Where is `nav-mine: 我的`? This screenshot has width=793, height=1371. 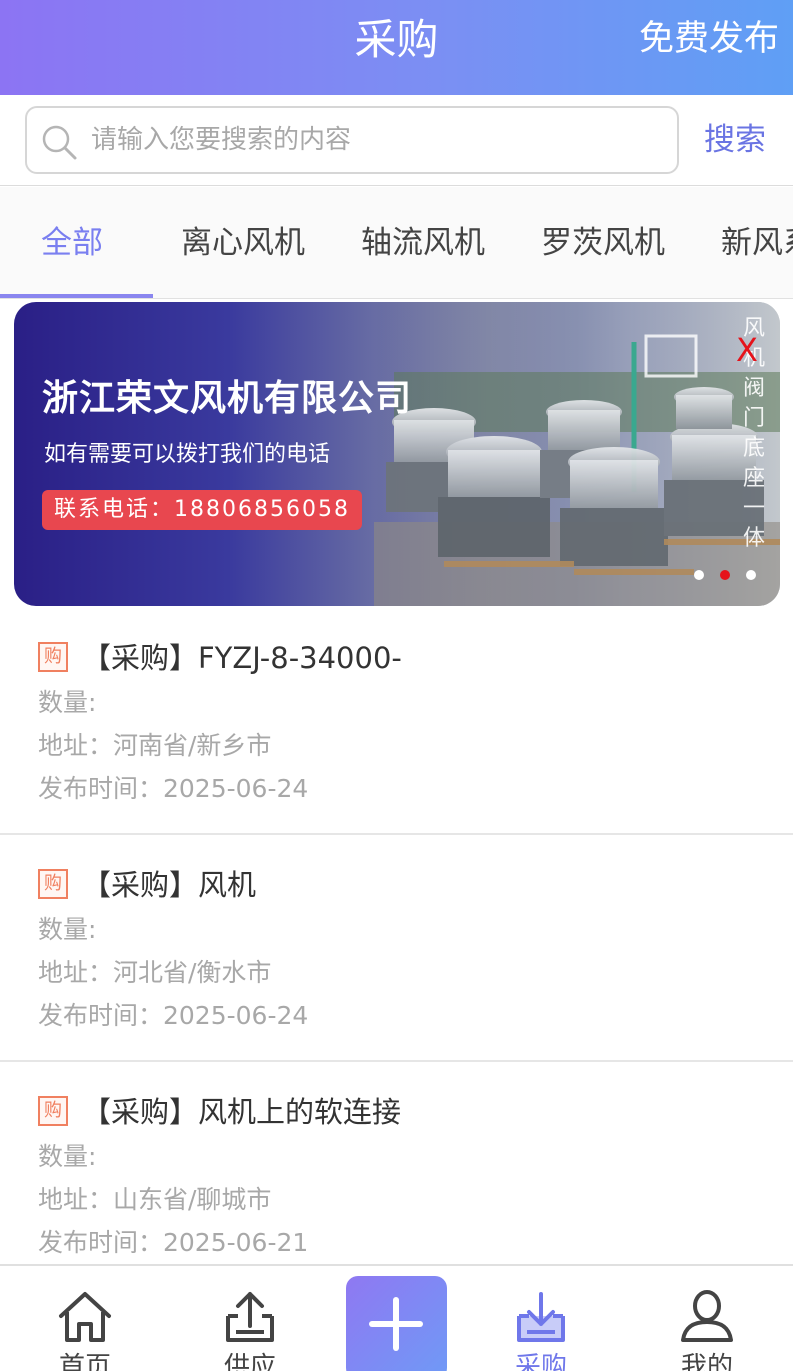 nav-mine: 我的 is located at coordinates (707, 1318).